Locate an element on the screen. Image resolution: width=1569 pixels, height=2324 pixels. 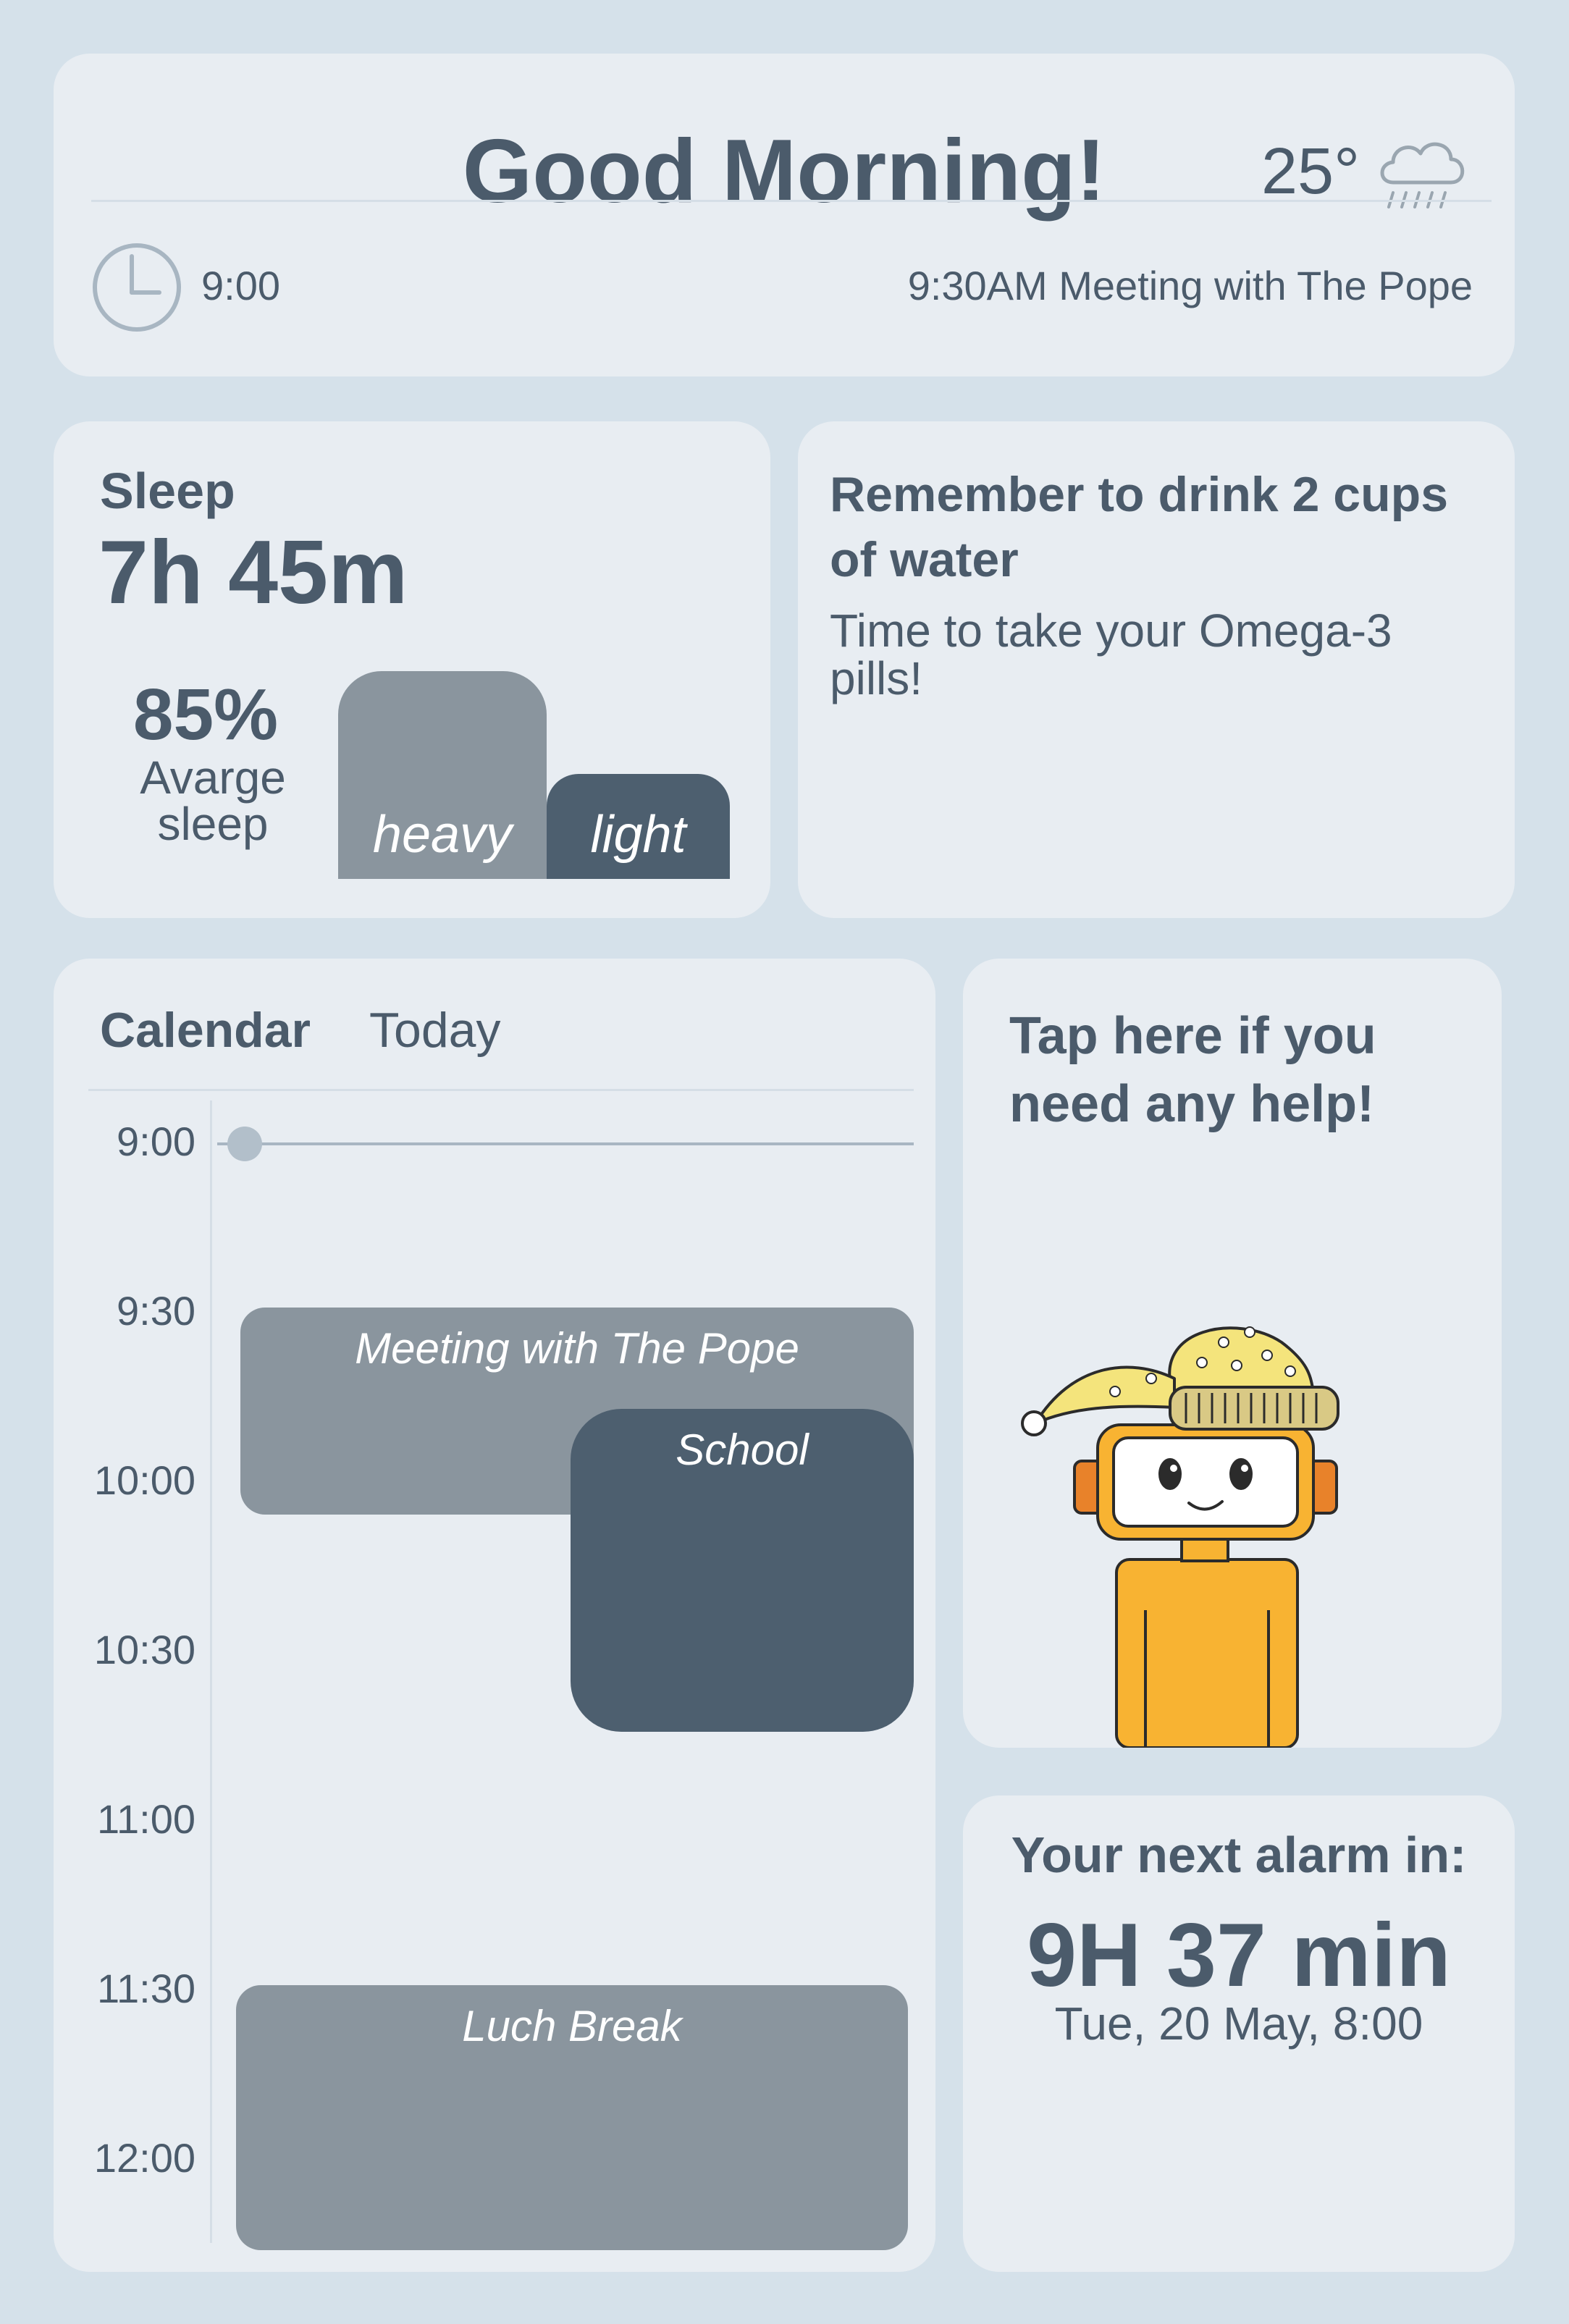
calendar-title: Calendar is located at coordinates (205, 1030).